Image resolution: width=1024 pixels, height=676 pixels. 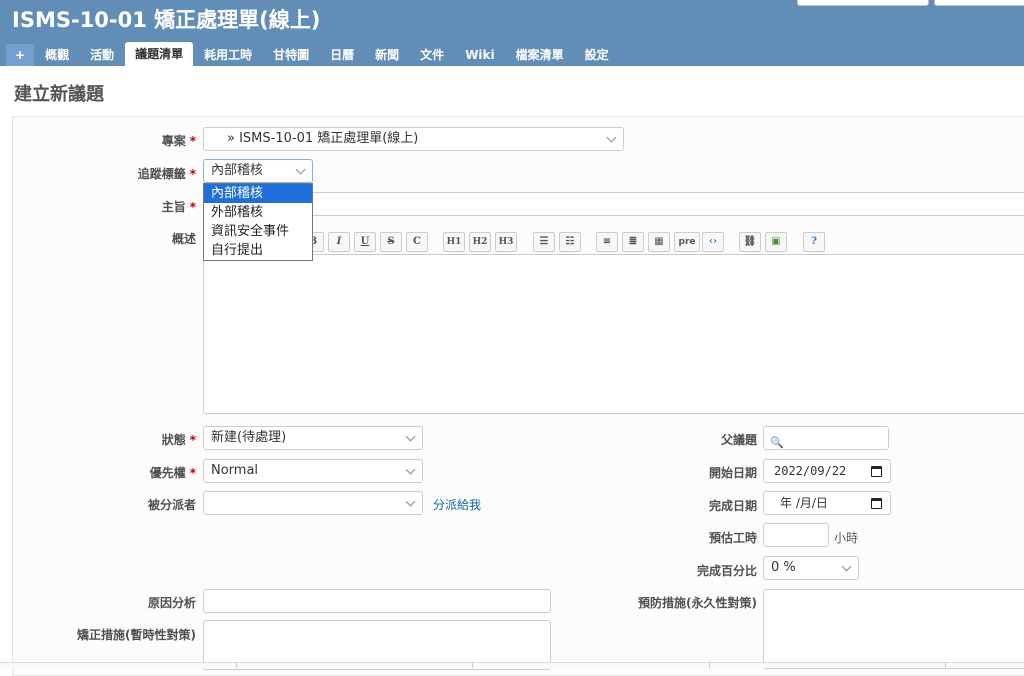 What do you see at coordinates (387, 55) in the screenshot?
I see `tab-news: 新聞` at bounding box center [387, 55].